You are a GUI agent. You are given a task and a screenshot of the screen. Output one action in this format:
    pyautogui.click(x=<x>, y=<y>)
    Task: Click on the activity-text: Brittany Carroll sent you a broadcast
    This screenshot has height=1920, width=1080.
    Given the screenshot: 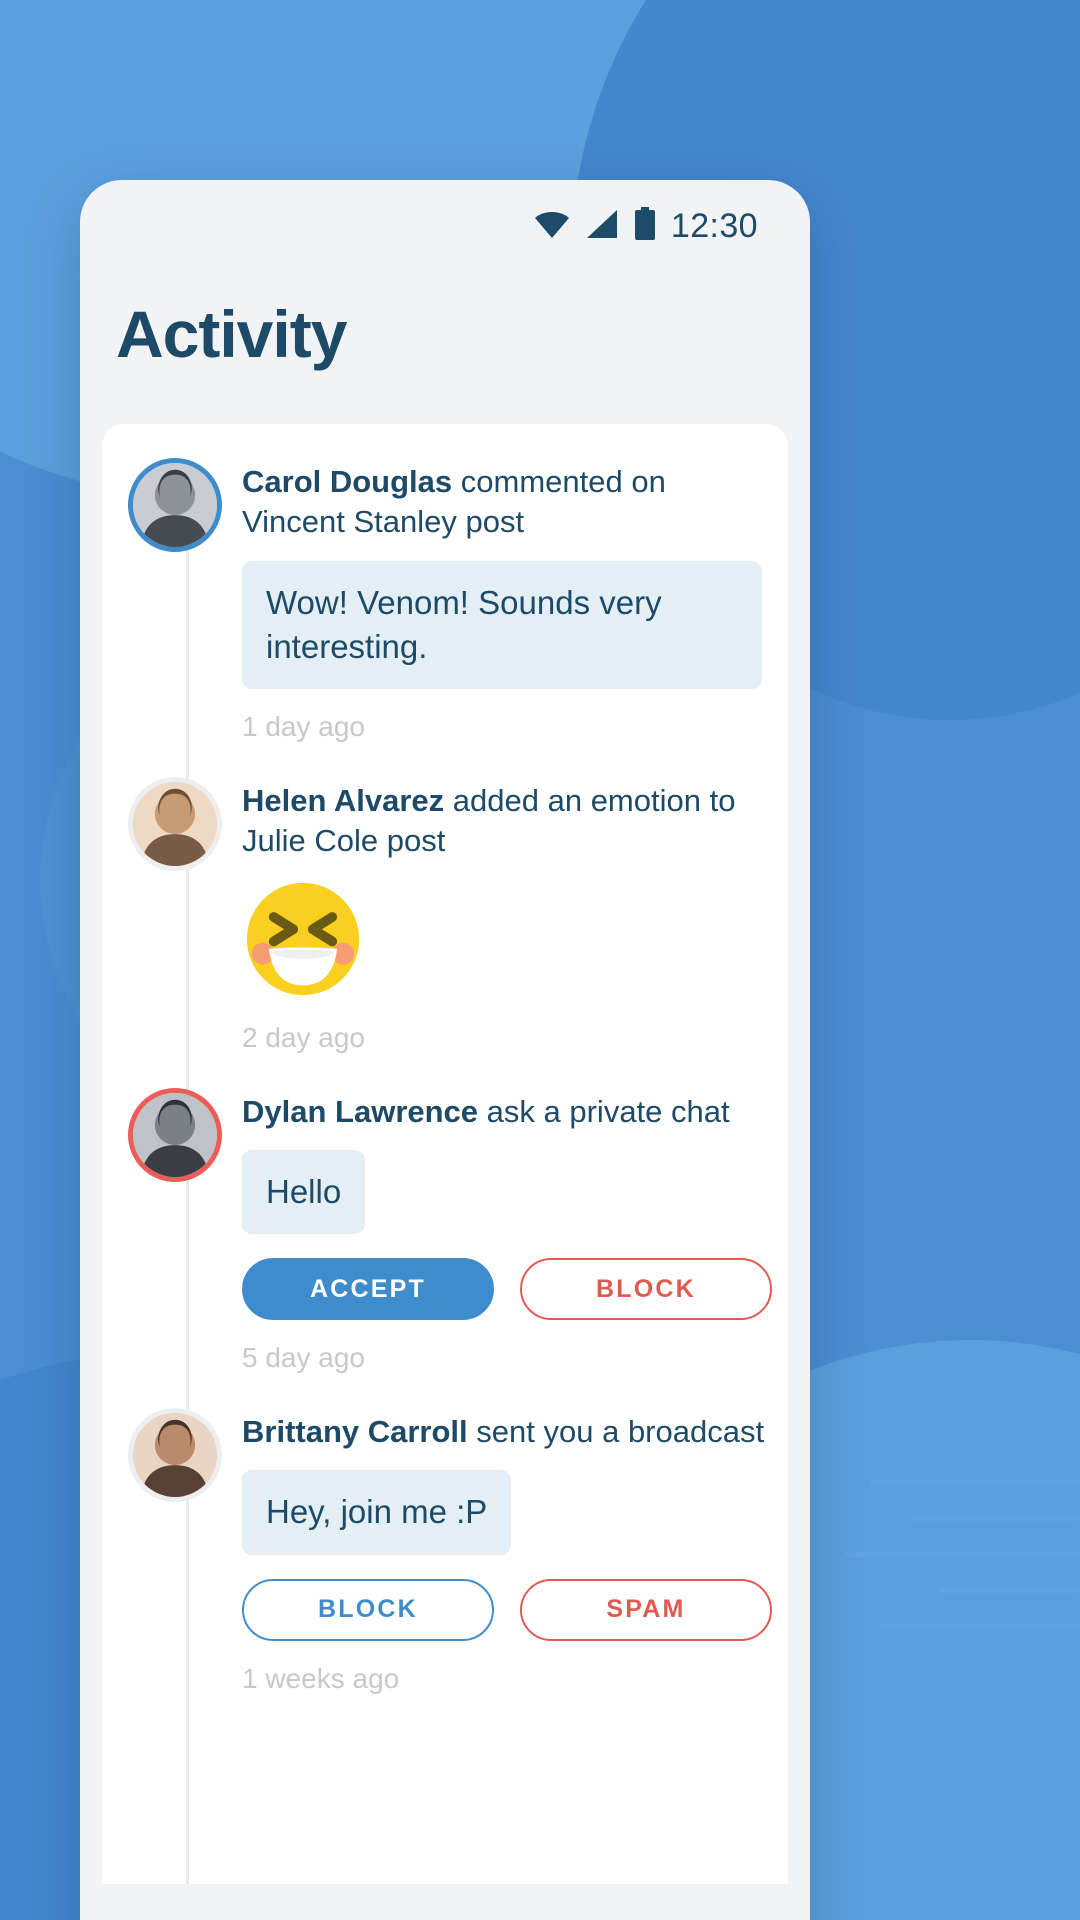 What is the action you would take?
    pyautogui.click(x=507, y=1432)
    